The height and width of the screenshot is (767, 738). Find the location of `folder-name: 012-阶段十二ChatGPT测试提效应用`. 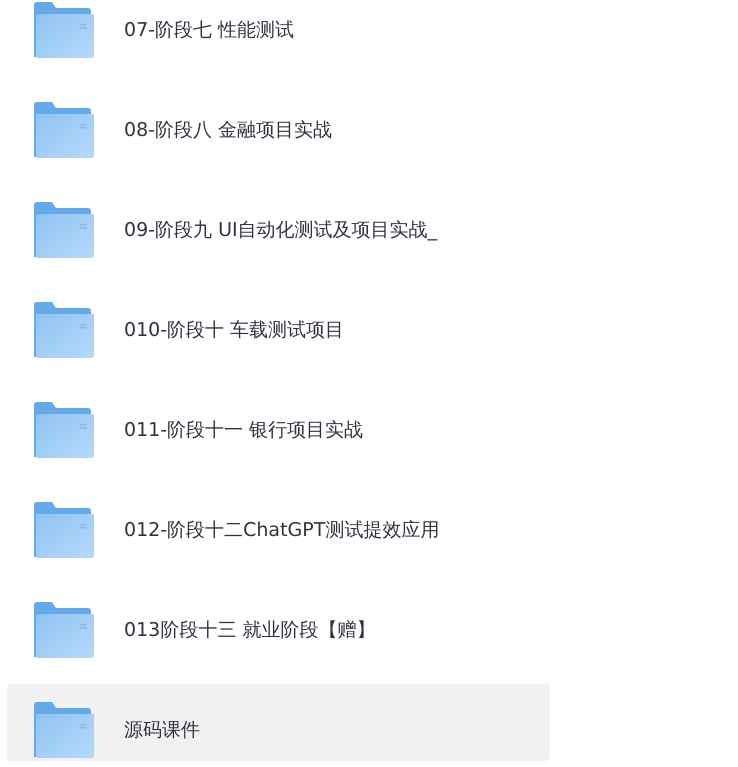

folder-name: 012-阶段十二ChatGPT测试提效应用 is located at coordinates (282, 530).